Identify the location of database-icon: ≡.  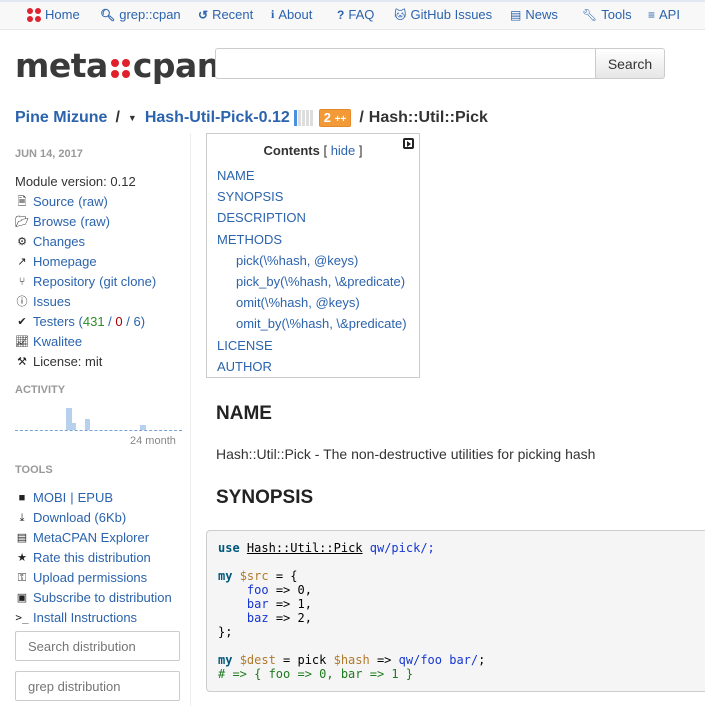
(652, 14).